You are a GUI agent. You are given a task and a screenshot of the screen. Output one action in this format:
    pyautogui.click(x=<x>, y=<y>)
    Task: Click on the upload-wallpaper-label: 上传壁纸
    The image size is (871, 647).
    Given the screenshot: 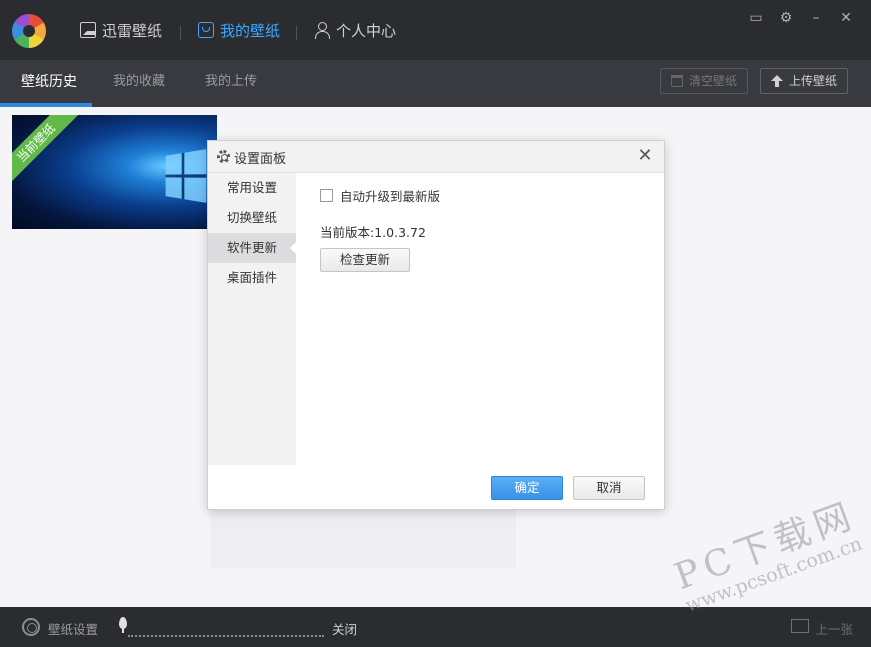 What is the action you would take?
    pyautogui.click(x=813, y=81)
    